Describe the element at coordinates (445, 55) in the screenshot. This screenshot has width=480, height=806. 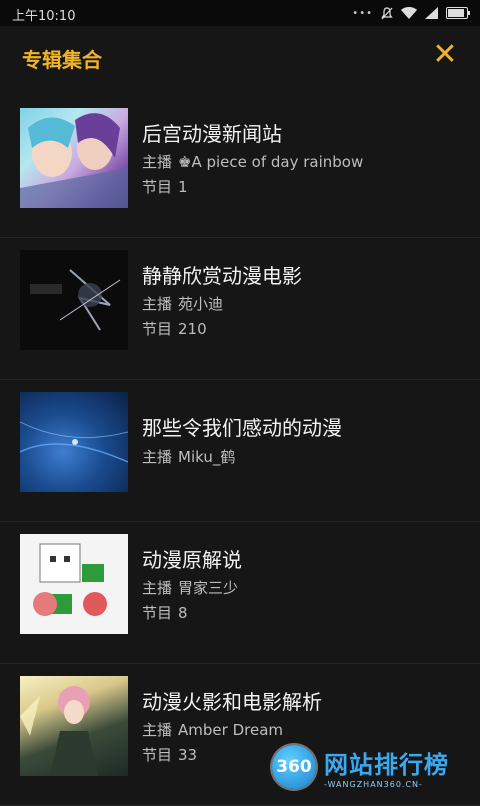
I see `close-icon: ✕` at that location.